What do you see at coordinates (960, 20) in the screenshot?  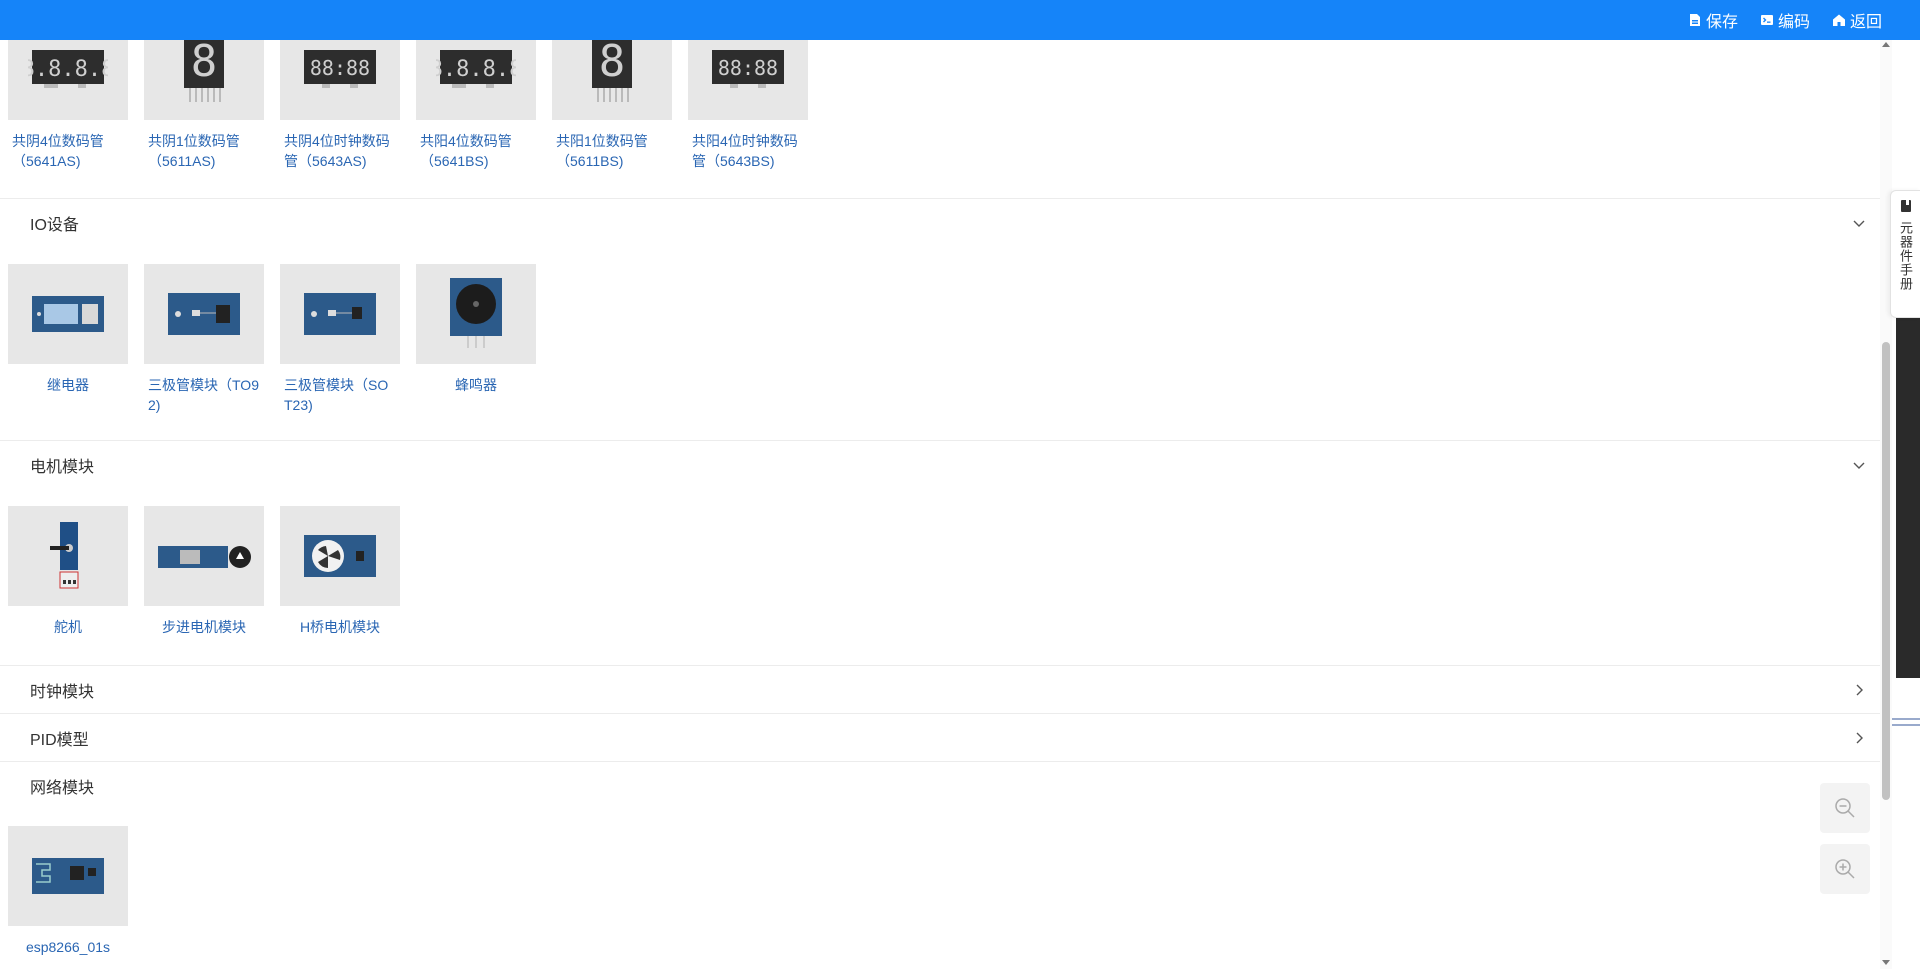 I see `top-toolbar: 保存 编码 返回` at bounding box center [960, 20].